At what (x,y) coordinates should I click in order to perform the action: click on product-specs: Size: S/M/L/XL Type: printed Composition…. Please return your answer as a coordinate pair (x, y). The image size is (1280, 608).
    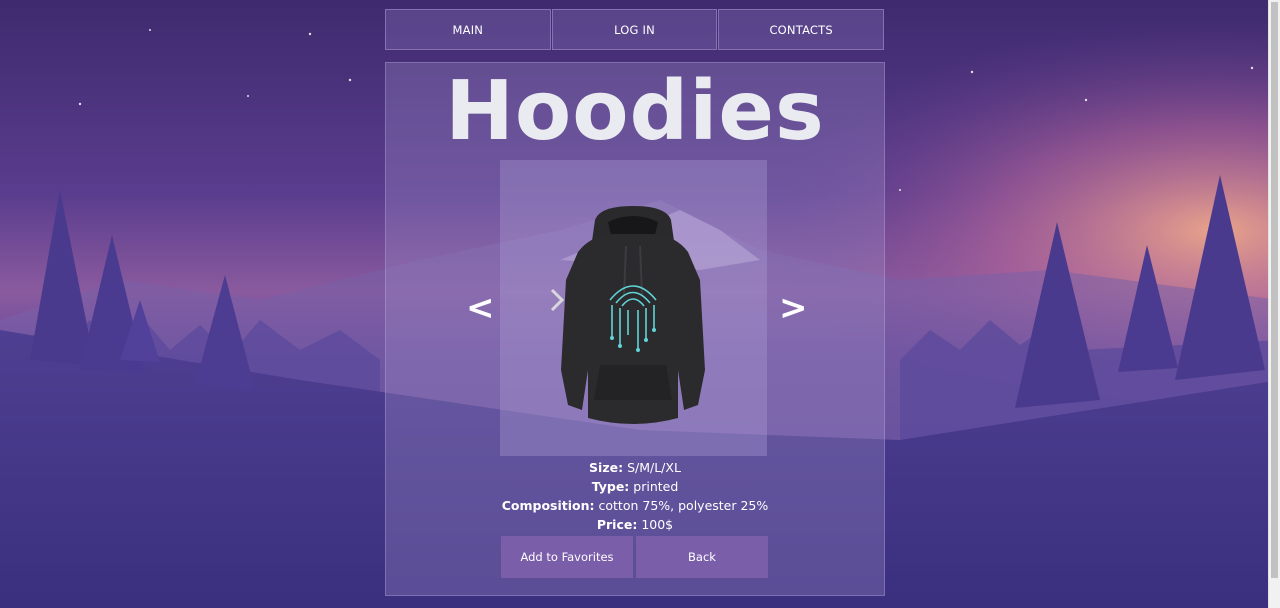
    Looking at the image, I should click on (635, 496).